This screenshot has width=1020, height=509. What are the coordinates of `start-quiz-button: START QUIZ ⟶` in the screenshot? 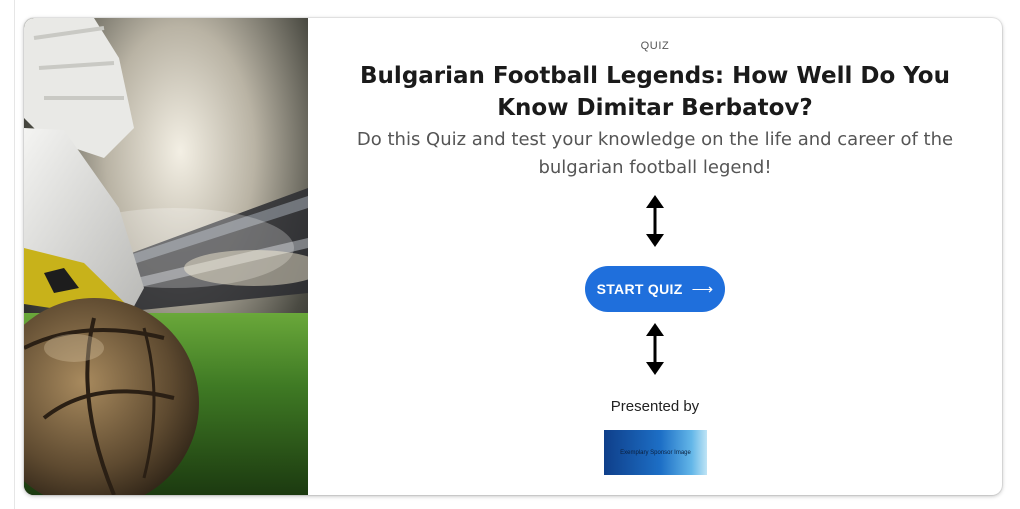 It's located at (655, 289).